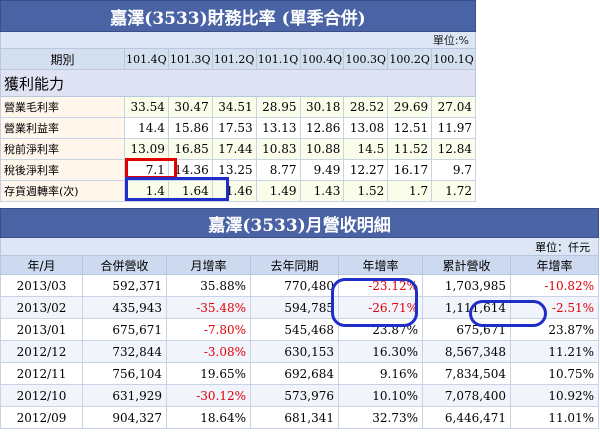 The image size is (600, 437). Describe the element at coordinates (294, 373) in the screenshot. I see `revenue-value: 692,684` at that location.